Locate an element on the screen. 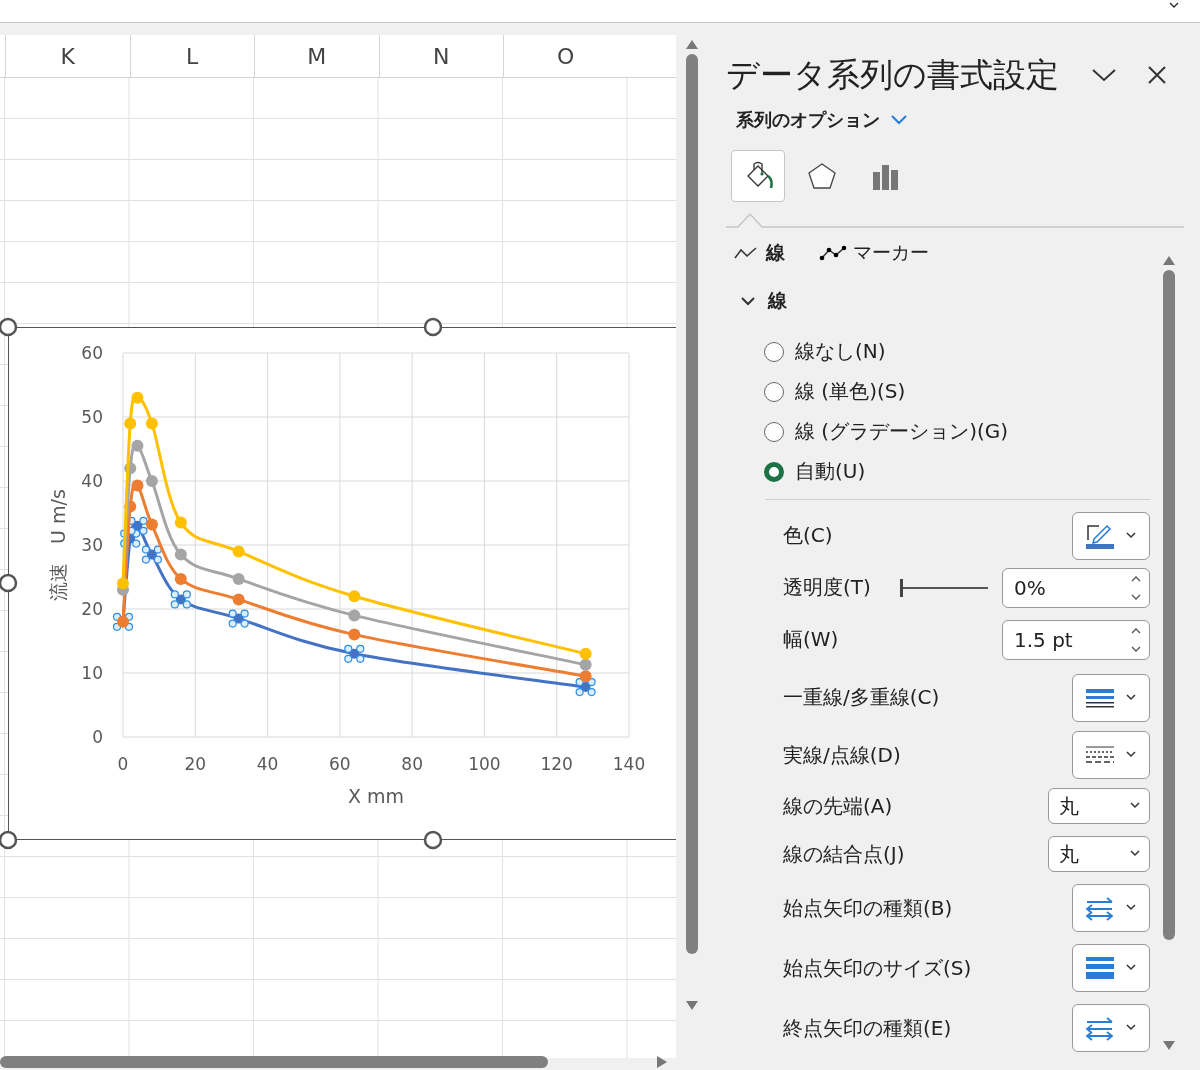 The width and height of the screenshot is (1200, 1070). y-tick-label: 0 is located at coordinates (97, 737).